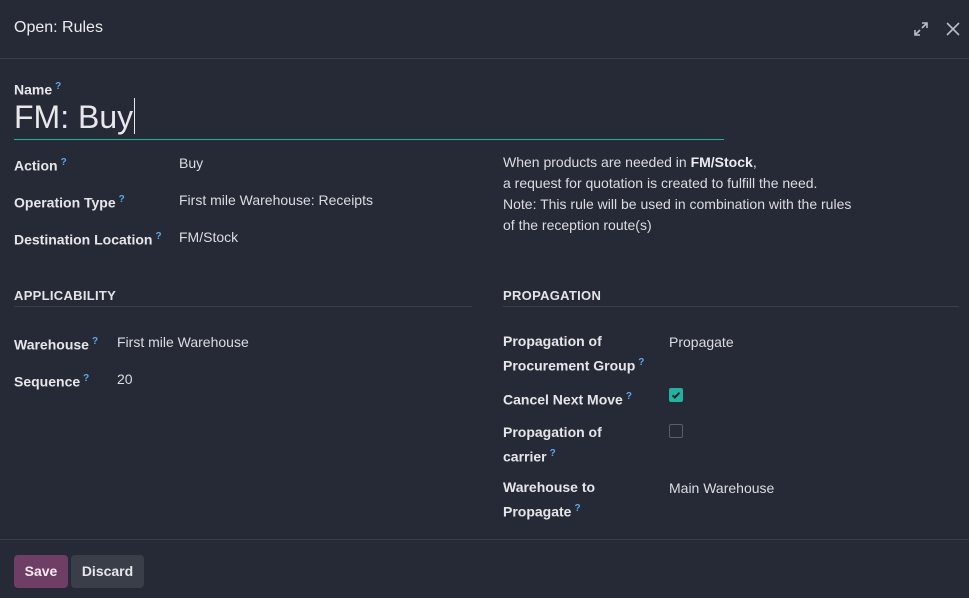 The width and height of the screenshot is (969, 598). What do you see at coordinates (701, 342) in the screenshot?
I see `propagation-group-field: Propagate` at bounding box center [701, 342].